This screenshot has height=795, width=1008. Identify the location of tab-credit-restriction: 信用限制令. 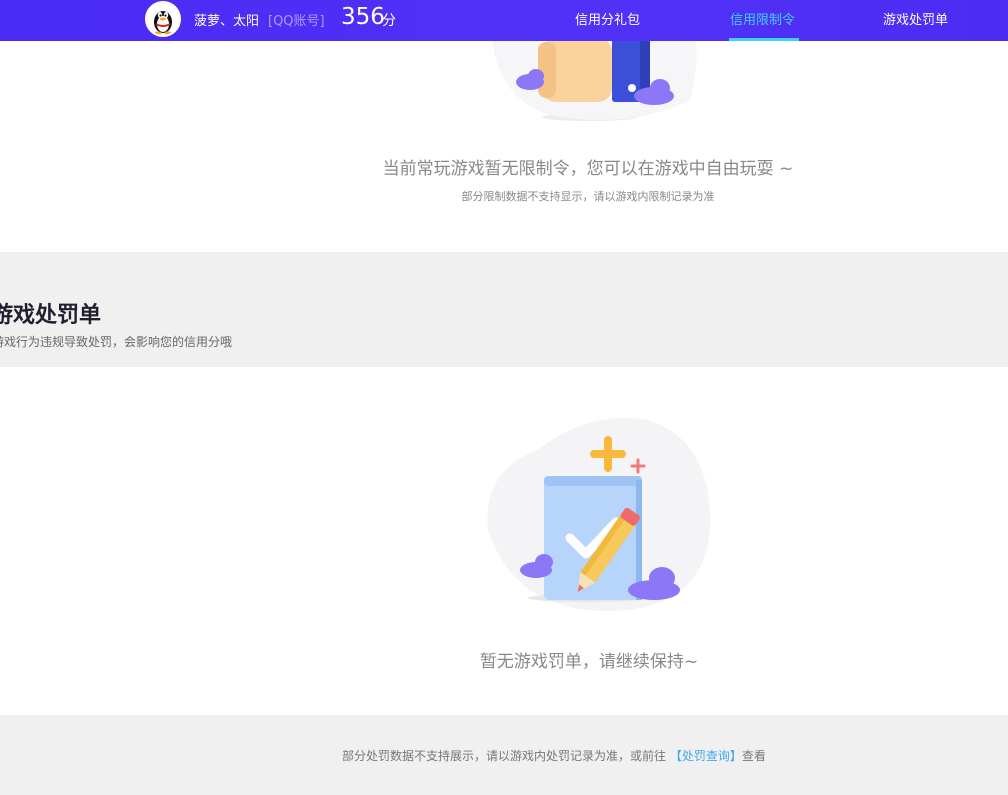
(762, 18).